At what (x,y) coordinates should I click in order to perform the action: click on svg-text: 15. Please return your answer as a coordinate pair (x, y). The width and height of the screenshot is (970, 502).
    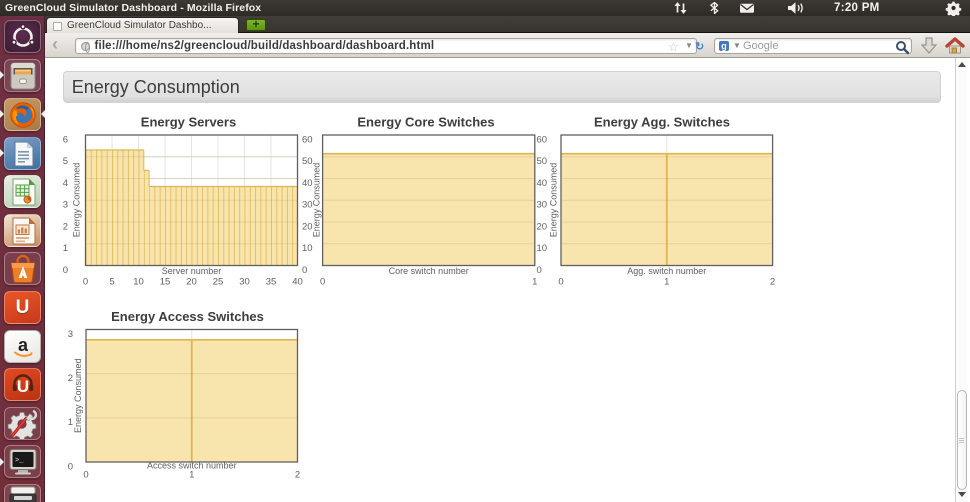
    Looking at the image, I should click on (165, 281).